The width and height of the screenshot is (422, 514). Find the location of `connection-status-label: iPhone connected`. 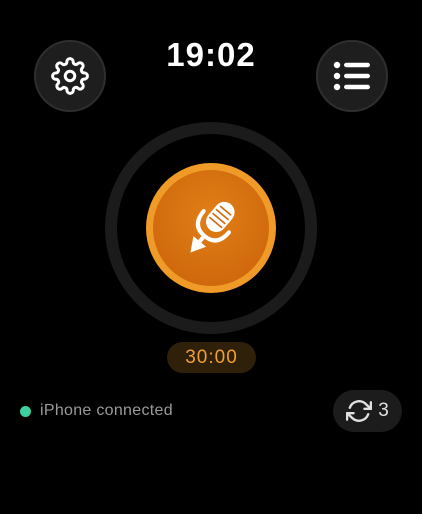

connection-status-label: iPhone connected is located at coordinates (106, 410).